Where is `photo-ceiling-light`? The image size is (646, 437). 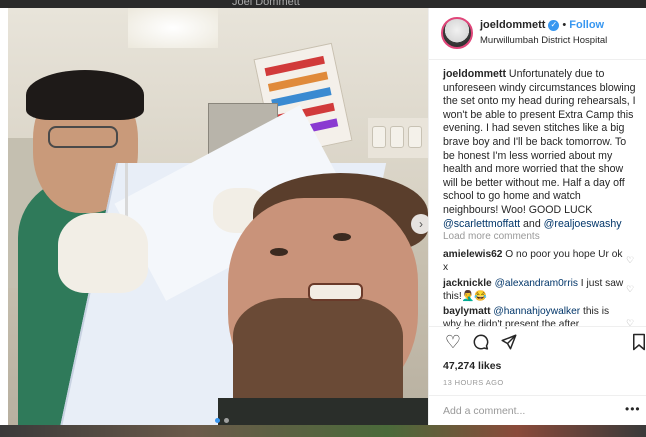 photo-ceiling-light is located at coordinates (173, 28).